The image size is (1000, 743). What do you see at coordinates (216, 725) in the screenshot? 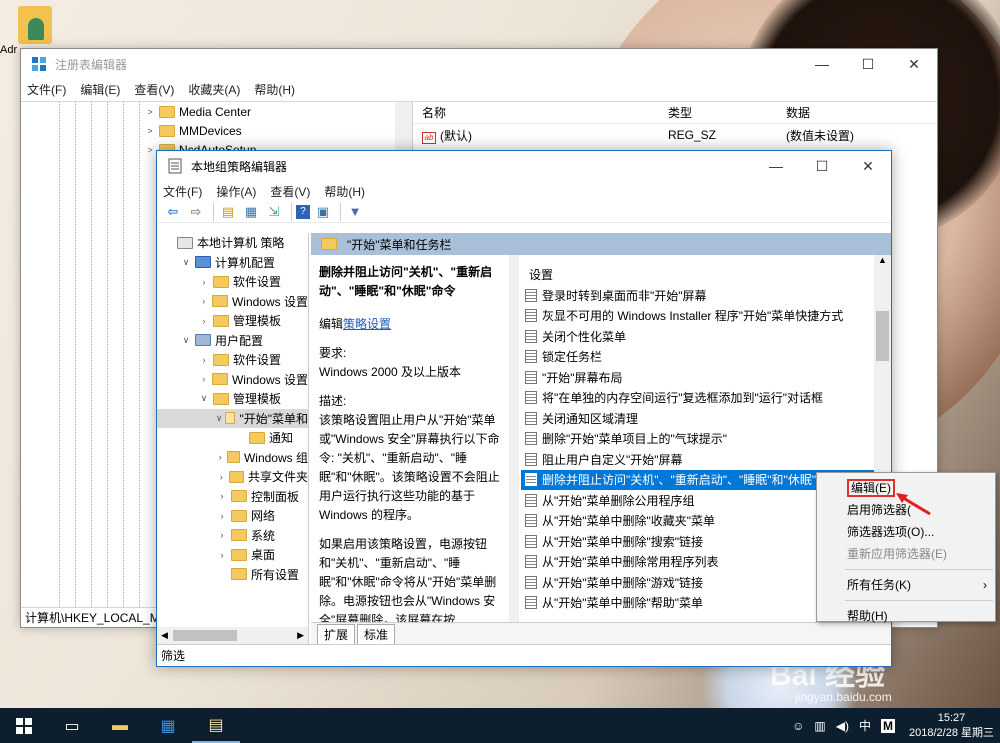
I see `gpedit-taskbar-icon: ▤` at bounding box center [216, 725].